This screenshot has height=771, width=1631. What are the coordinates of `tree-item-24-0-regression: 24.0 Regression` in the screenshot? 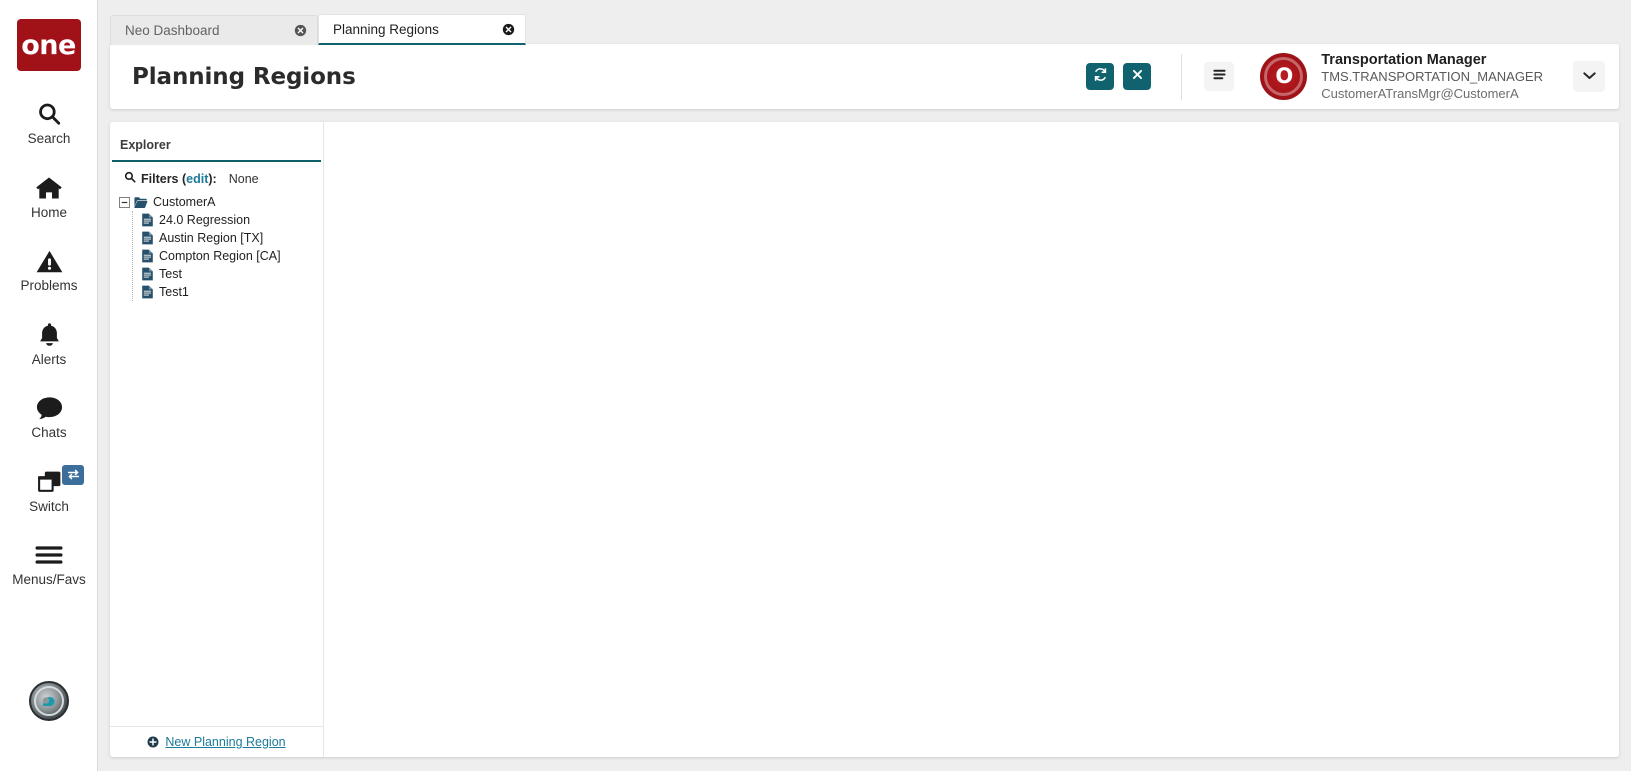 It's located at (231, 220).